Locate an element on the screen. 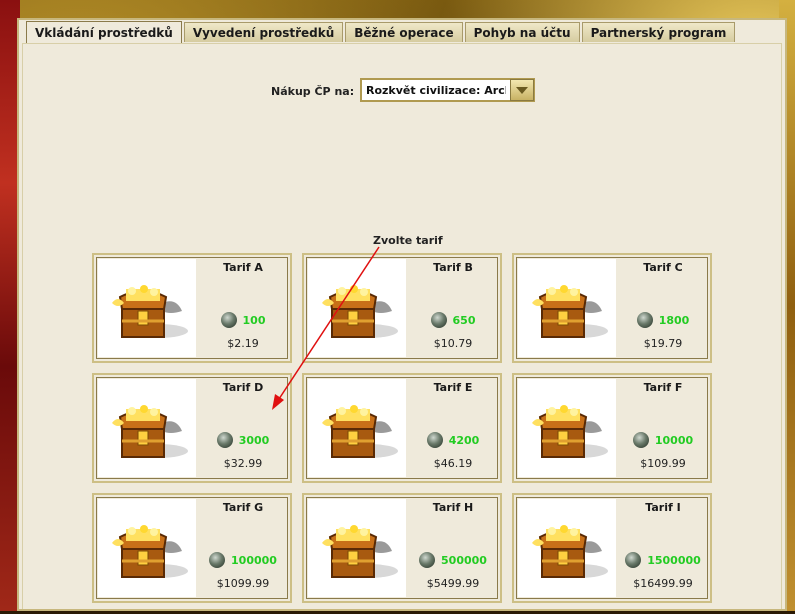 This screenshot has width=795, height=614. tariff-price: $2.19 is located at coordinates (243, 343).